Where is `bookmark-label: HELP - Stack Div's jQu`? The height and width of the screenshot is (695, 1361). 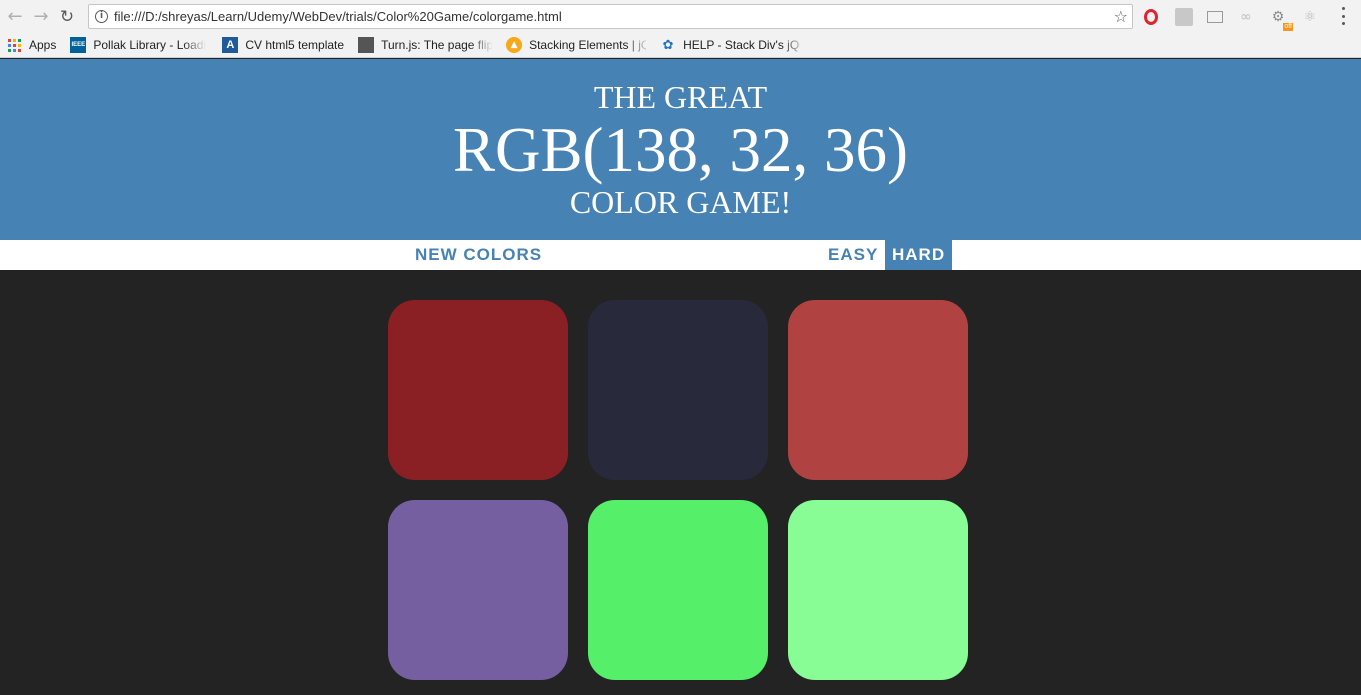
bookmark-label: HELP - Stack Div's jQu is located at coordinates (742, 45).